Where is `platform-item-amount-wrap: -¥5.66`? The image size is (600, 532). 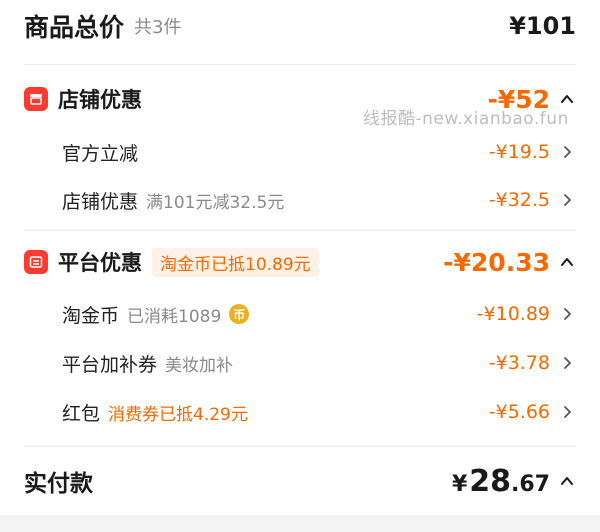
platform-item-amount-wrap: -¥5.66 is located at coordinates (532, 412).